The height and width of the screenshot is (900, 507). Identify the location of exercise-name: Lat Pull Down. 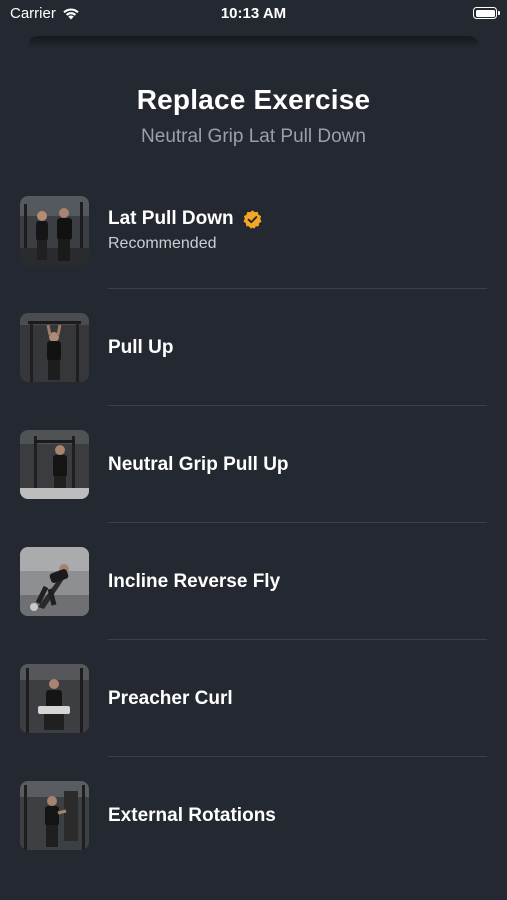
(171, 218).